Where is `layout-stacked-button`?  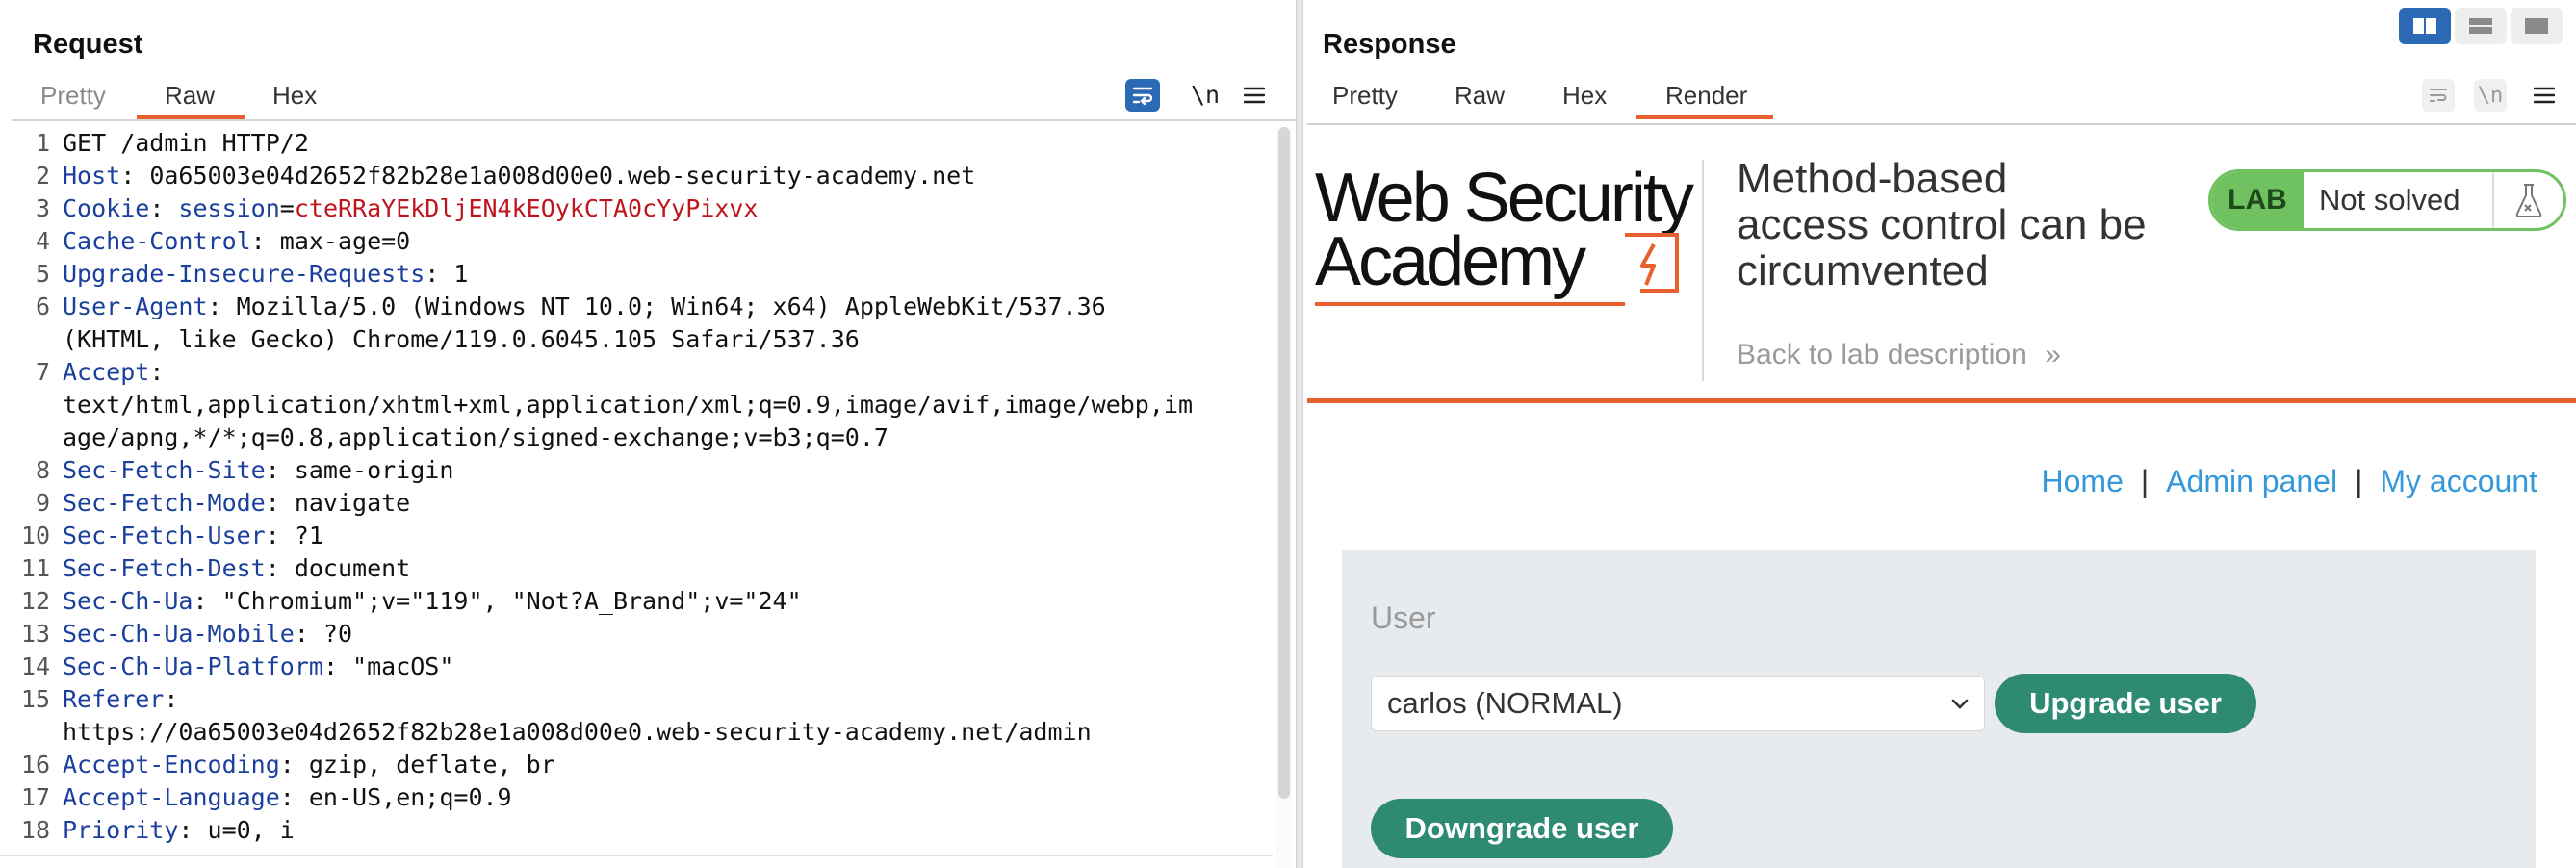 layout-stacked-button is located at coordinates (2481, 26).